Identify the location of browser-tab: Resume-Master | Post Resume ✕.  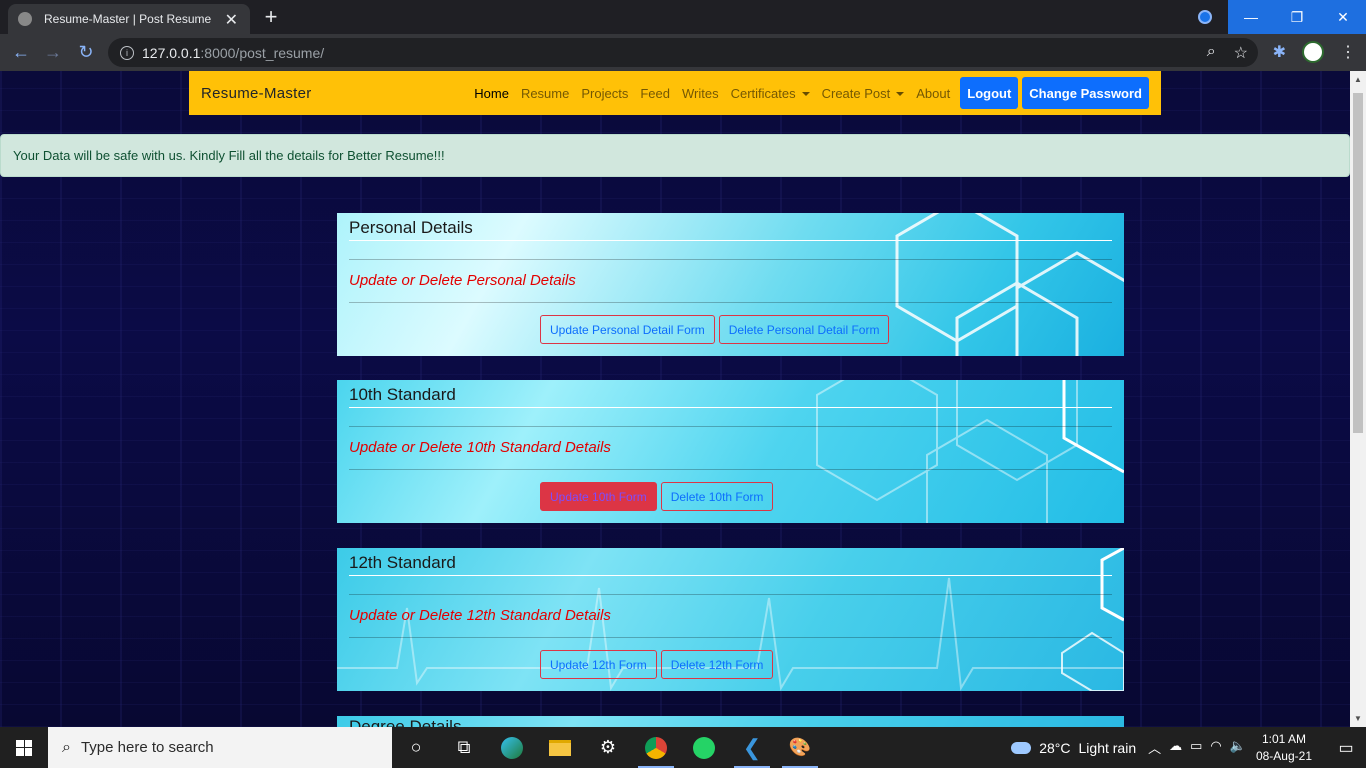
(129, 19).